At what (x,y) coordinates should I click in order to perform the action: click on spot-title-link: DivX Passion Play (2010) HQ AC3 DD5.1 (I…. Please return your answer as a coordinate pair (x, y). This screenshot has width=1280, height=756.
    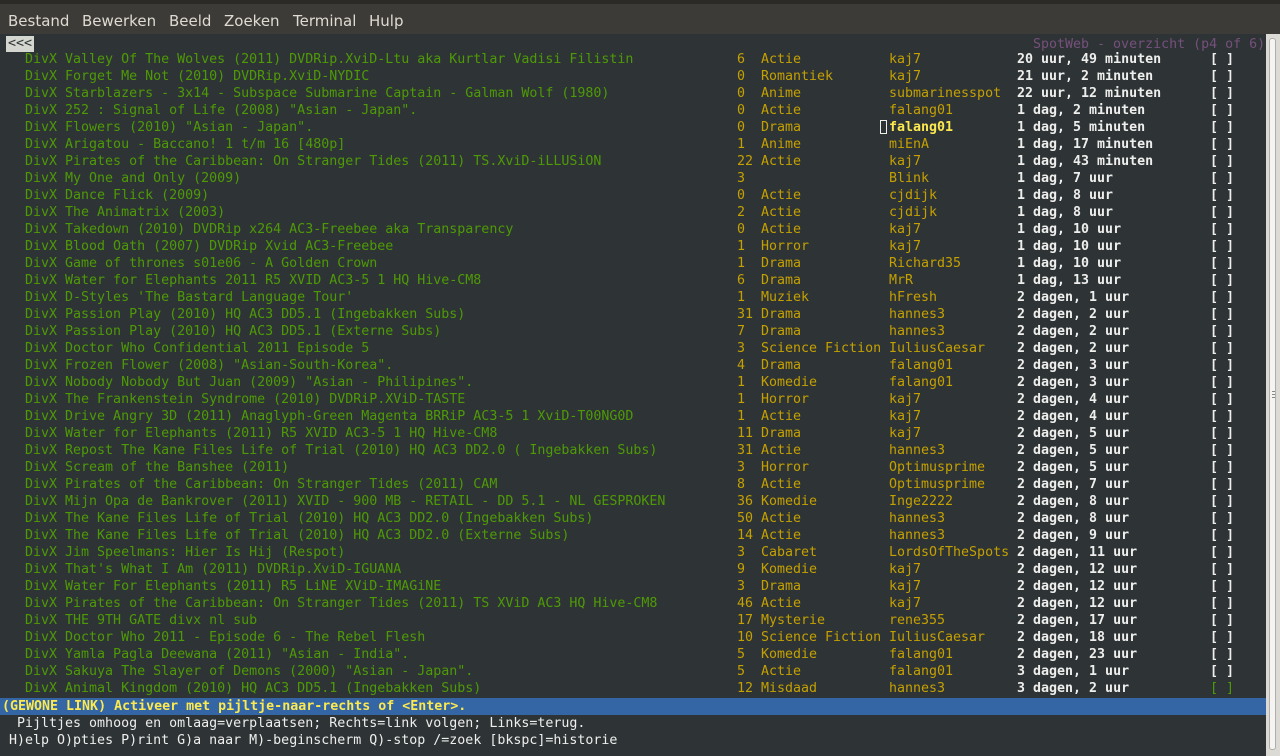
    Looking at the image, I should click on (245, 314).